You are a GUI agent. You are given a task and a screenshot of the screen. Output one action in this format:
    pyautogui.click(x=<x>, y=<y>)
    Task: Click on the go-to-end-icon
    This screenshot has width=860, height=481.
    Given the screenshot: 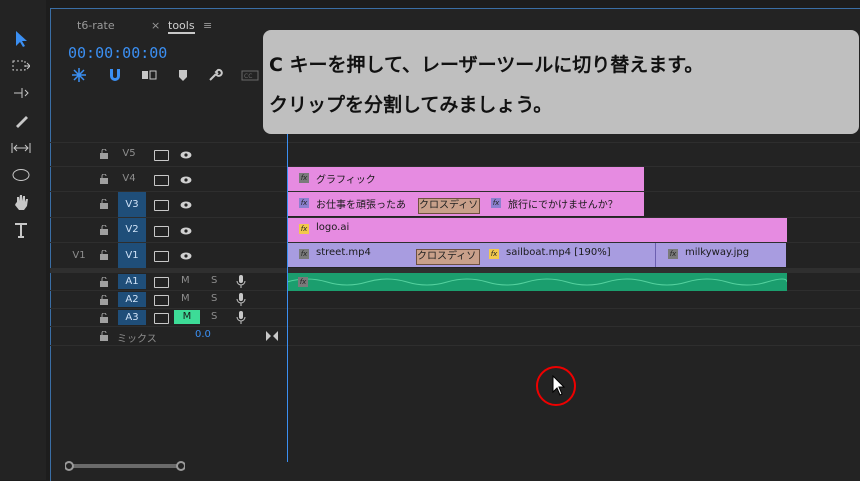 What is the action you would take?
    pyautogui.click(x=272, y=336)
    